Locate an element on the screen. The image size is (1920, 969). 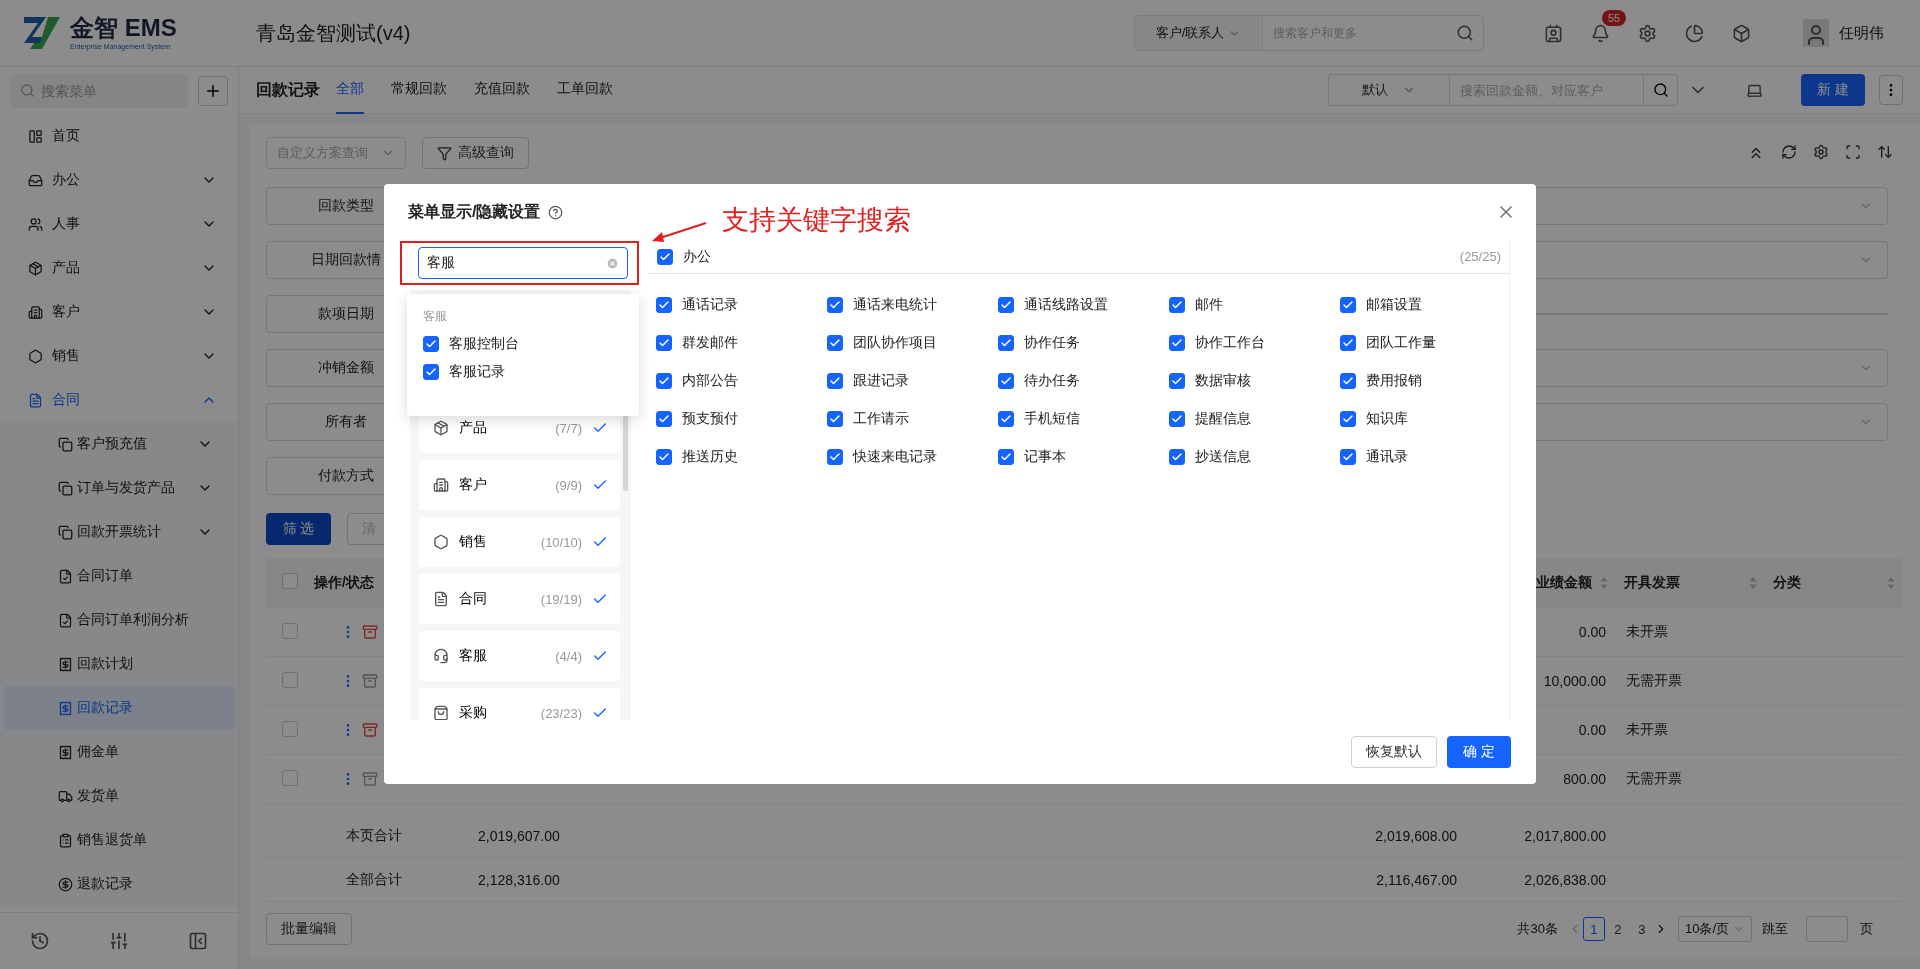
search-button is located at coordinates (1661, 90).